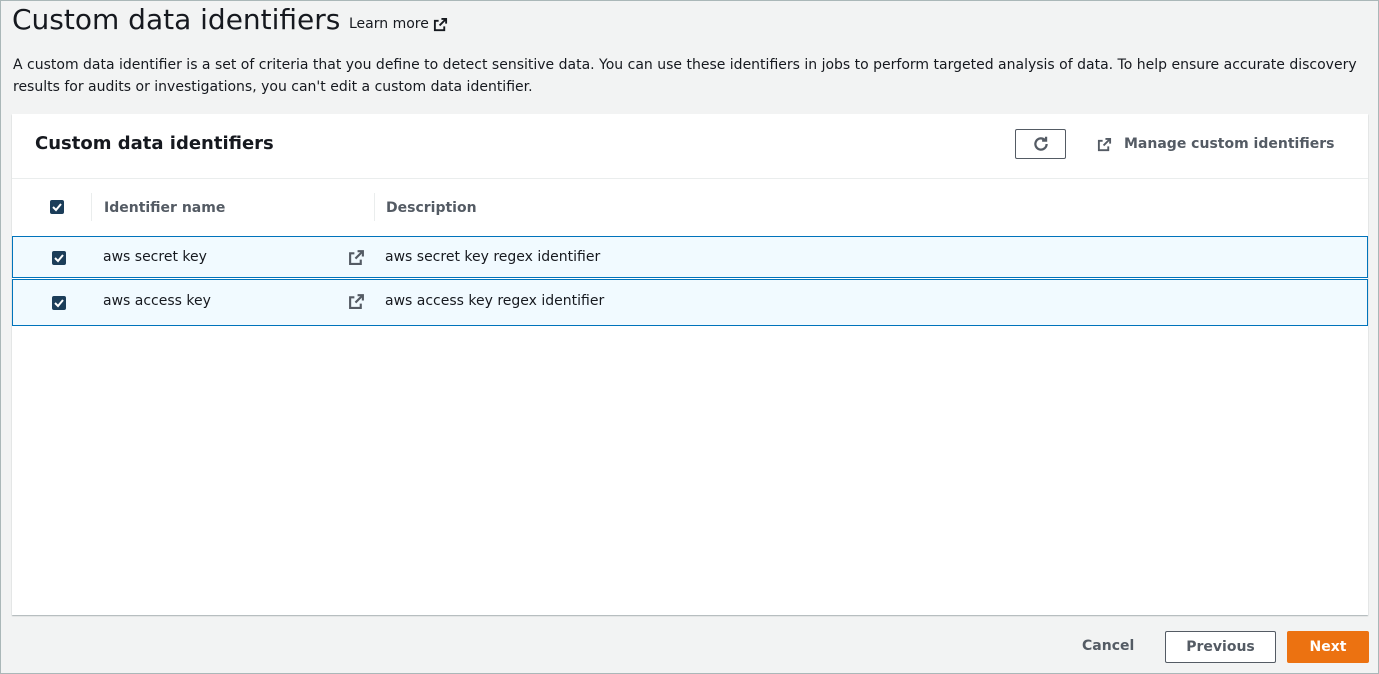 The width and height of the screenshot is (1379, 674). I want to click on refresh-icon, so click(1040, 143).